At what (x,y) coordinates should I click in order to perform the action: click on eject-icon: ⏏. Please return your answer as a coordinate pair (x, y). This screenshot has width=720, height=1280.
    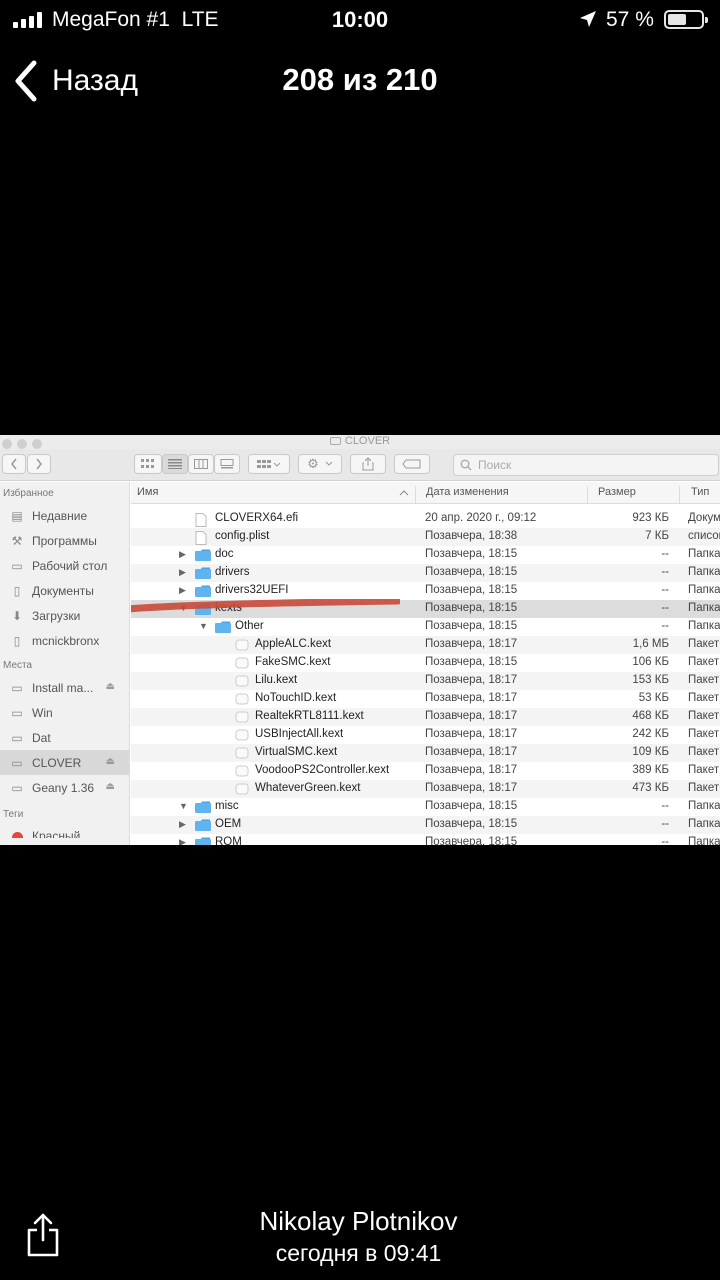
    Looking at the image, I should click on (110, 686).